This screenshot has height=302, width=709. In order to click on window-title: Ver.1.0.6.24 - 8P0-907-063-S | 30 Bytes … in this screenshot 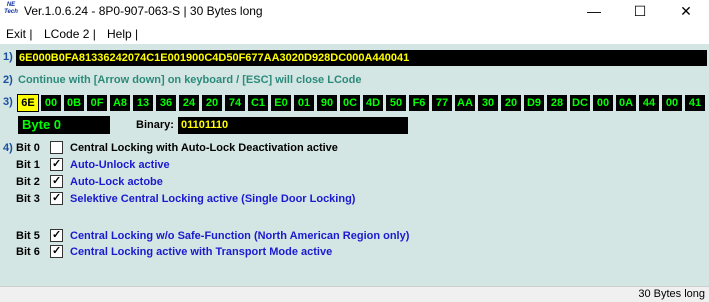, I will do `click(143, 11)`.